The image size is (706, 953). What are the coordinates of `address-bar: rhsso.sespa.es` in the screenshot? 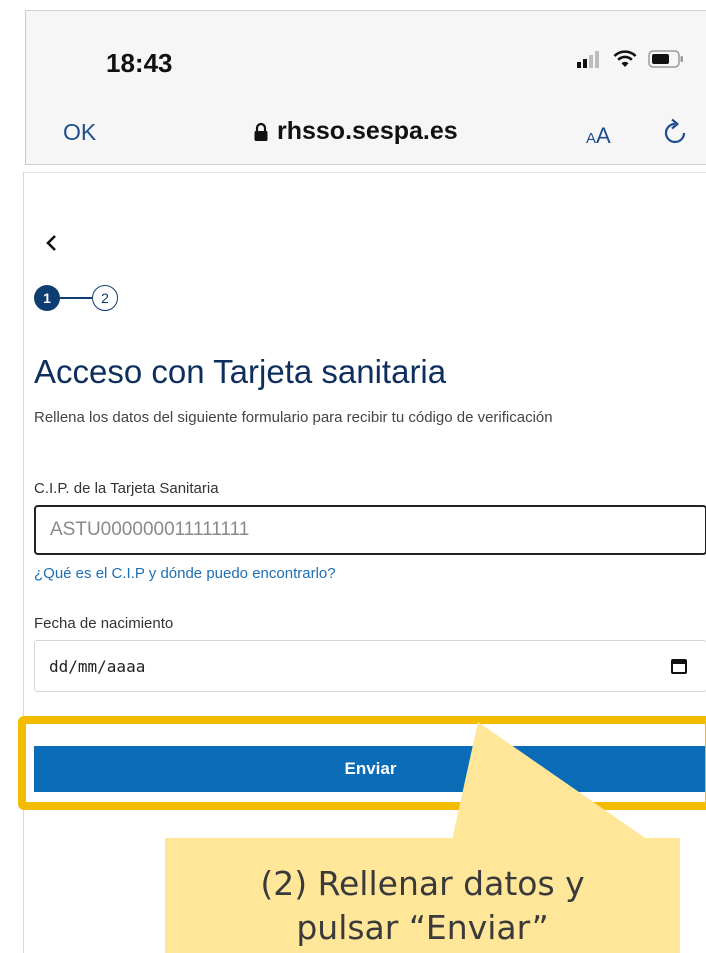 It's located at (355, 131).